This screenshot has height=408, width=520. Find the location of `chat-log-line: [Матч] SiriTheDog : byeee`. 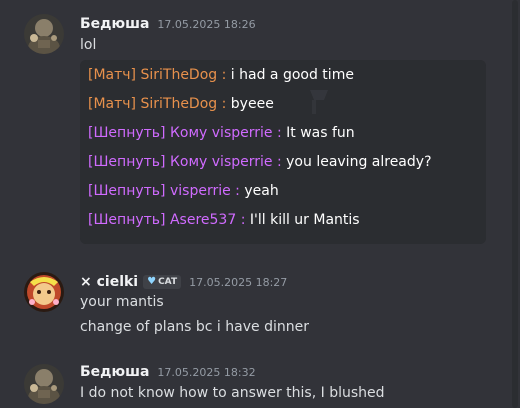

chat-log-line: [Матч] SiriTheDog : byeee is located at coordinates (181, 104).